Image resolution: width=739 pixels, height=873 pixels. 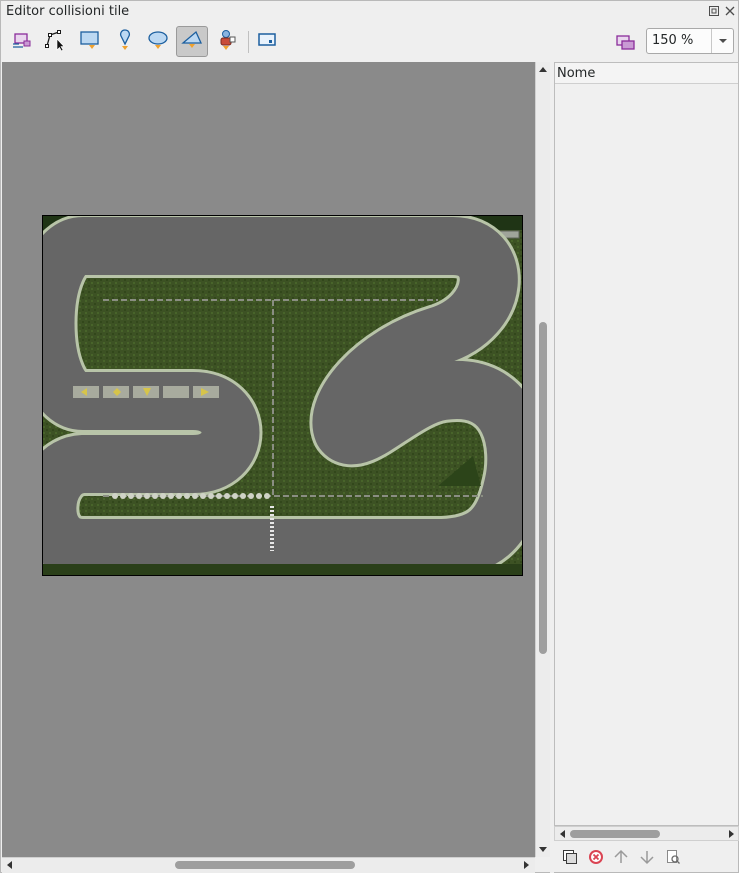 I want to click on float-icon, so click(x=714, y=11).